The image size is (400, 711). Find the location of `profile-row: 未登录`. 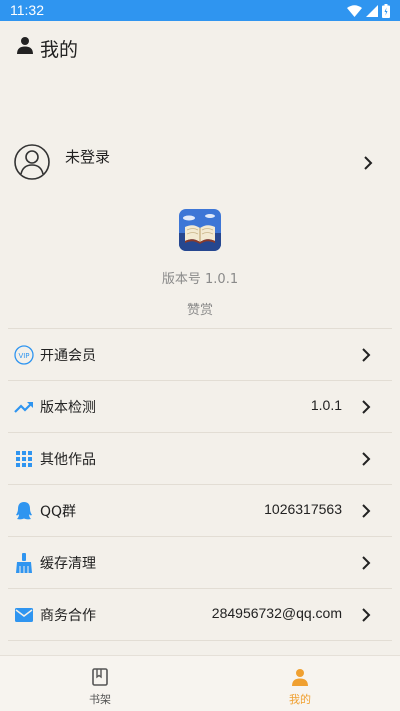

profile-row: 未登录 is located at coordinates (200, 163).